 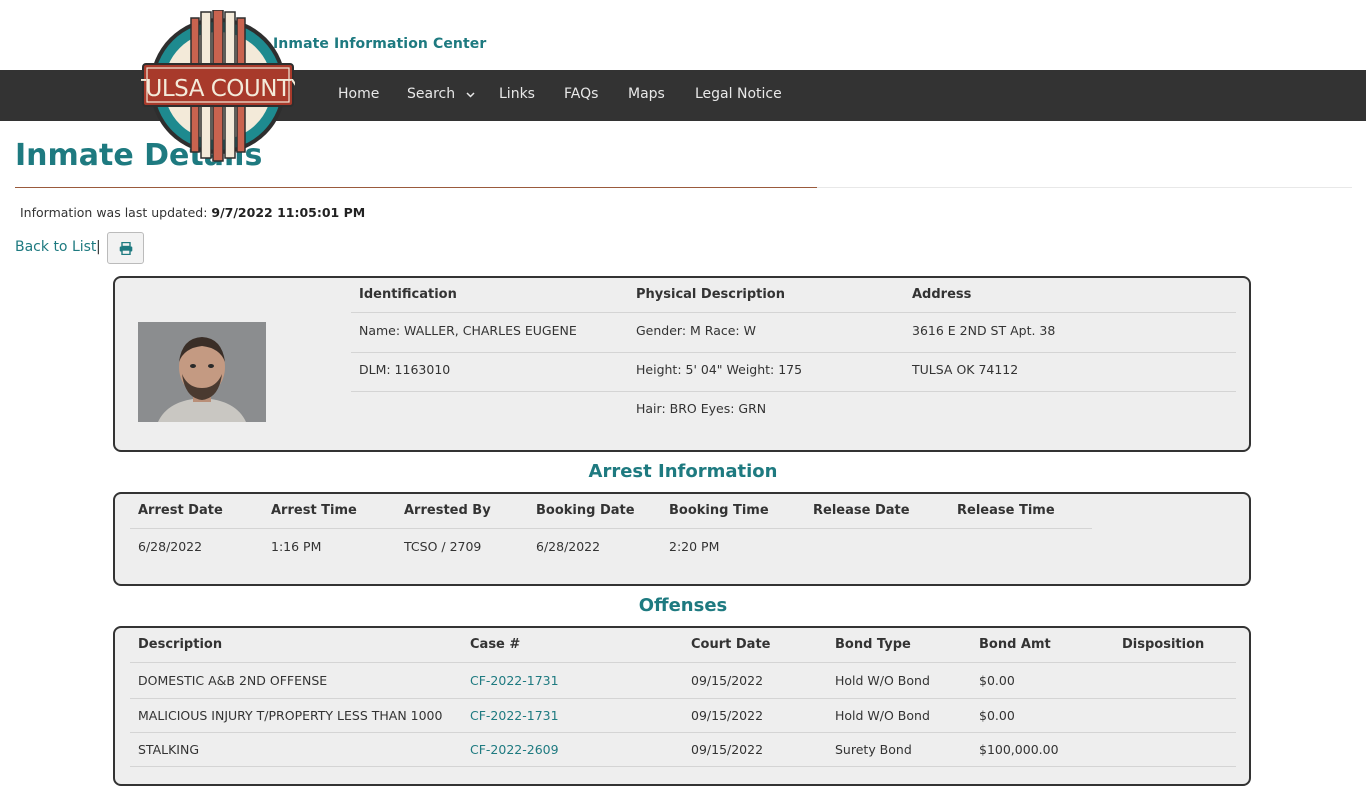 What do you see at coordinates (431, 94) in the screenshot?
I see `nav-search-label: Search` at bounding box center [431, 94].